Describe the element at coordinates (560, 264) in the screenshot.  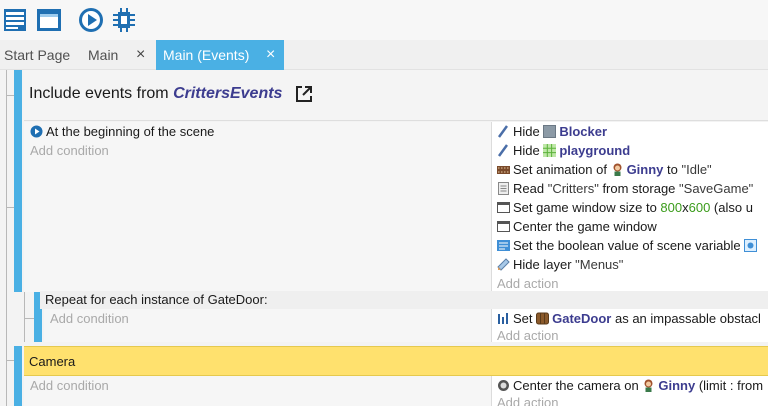
I see `action-item: Hide layer "Menus"` at that location.